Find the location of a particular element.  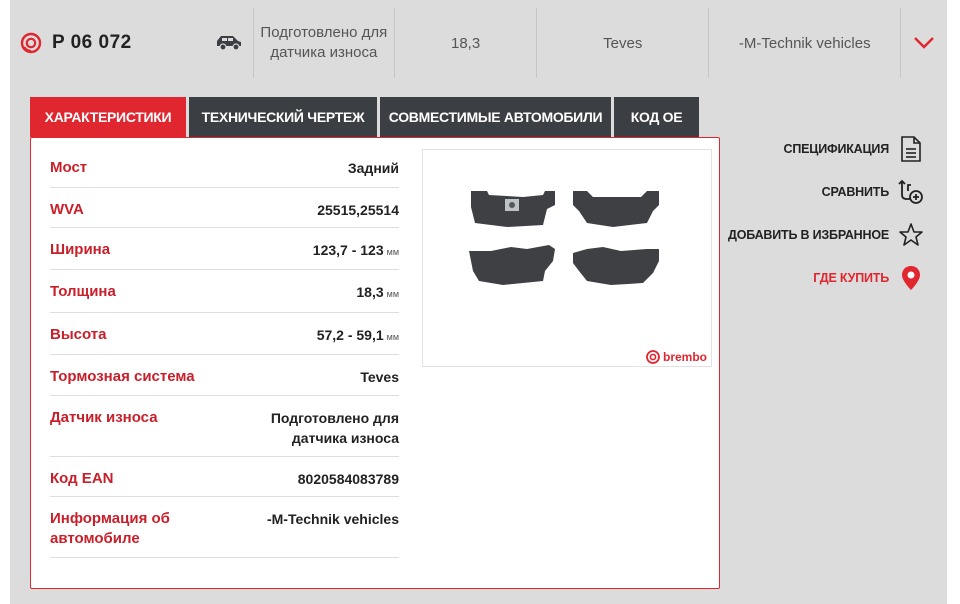

spec-label: Ширина is located at coordinates (80, 249).